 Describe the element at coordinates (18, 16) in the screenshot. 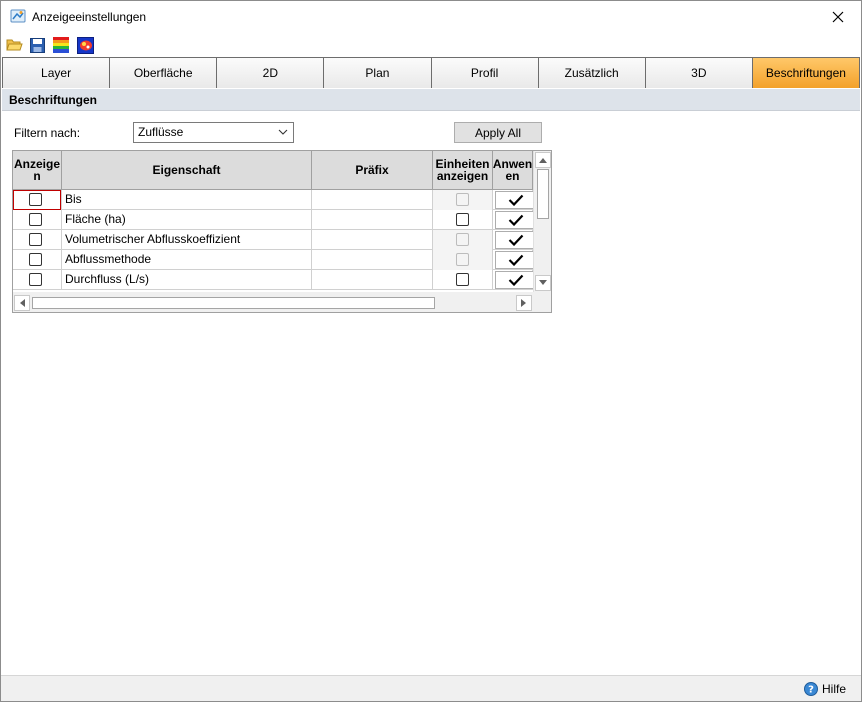

I see `app-icon` at that location.